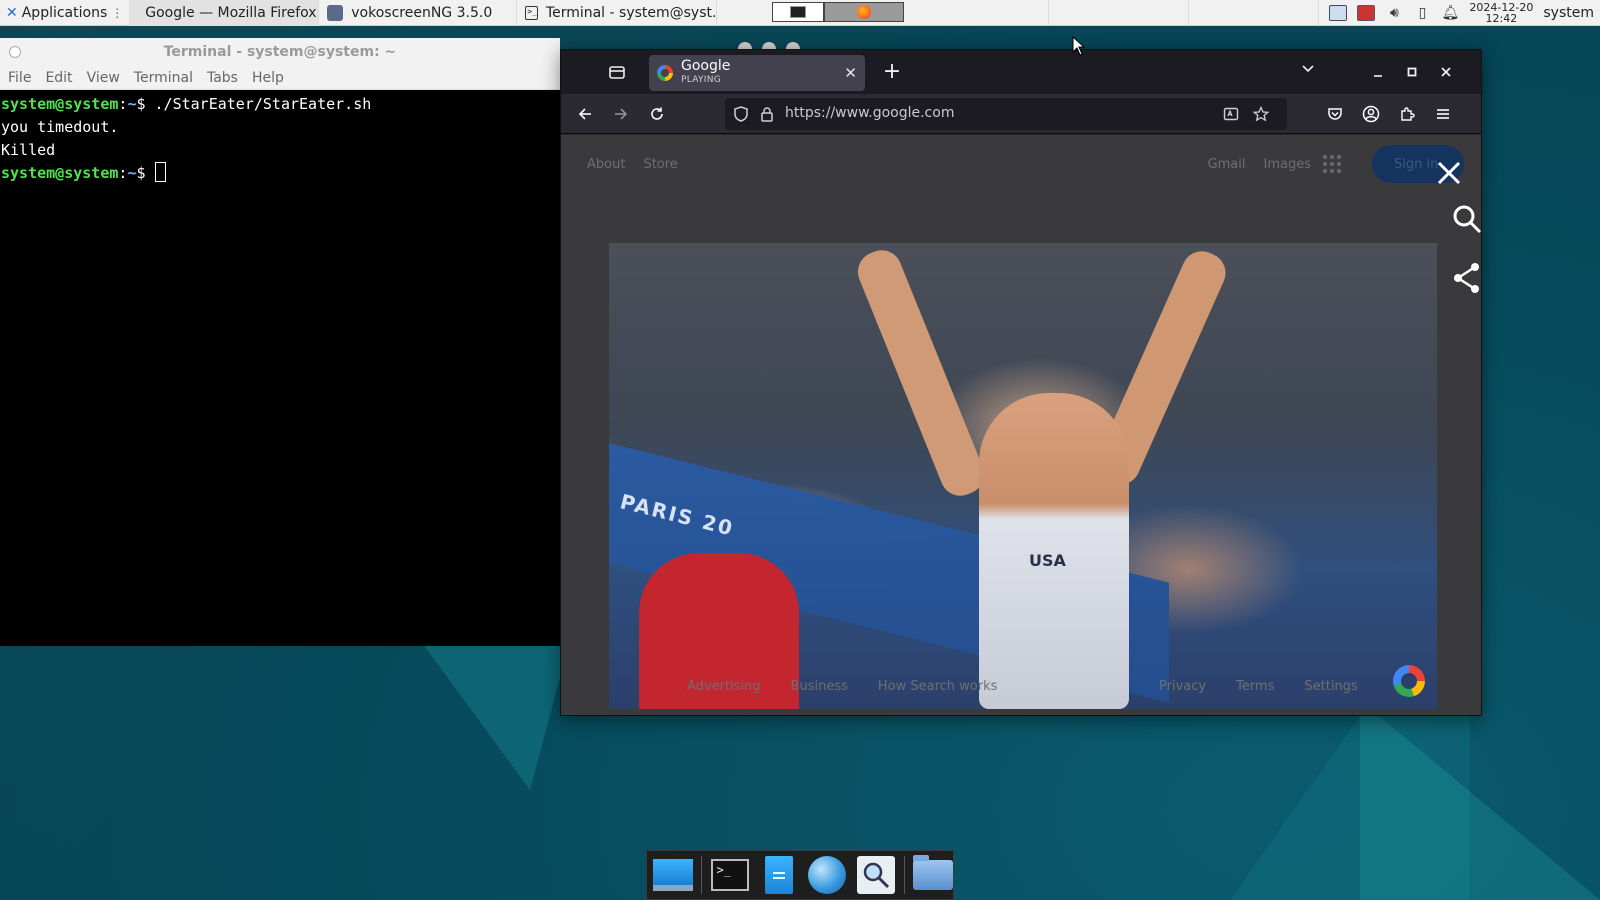  Describe the element at coordinates (665, 73) in the screenshot. I see `google-favicon-icon` at that location.